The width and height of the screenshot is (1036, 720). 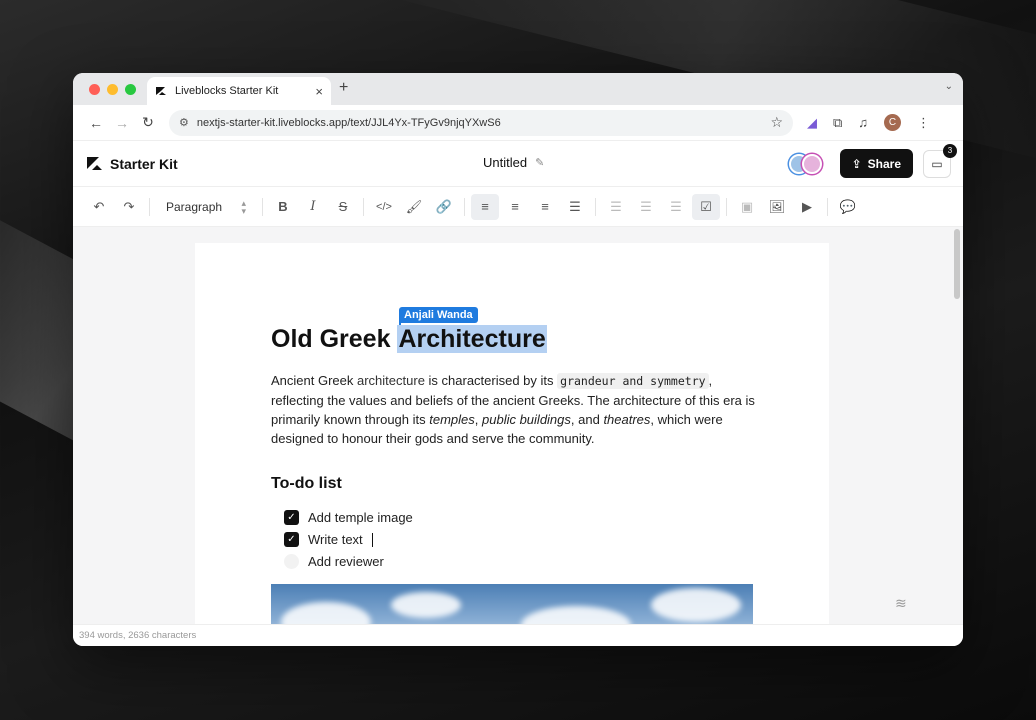 What do you see at coordinates (923, 123) in the screenshot?
I see `browser-menu-icon: ⋮` at bounding box center [923, 123].